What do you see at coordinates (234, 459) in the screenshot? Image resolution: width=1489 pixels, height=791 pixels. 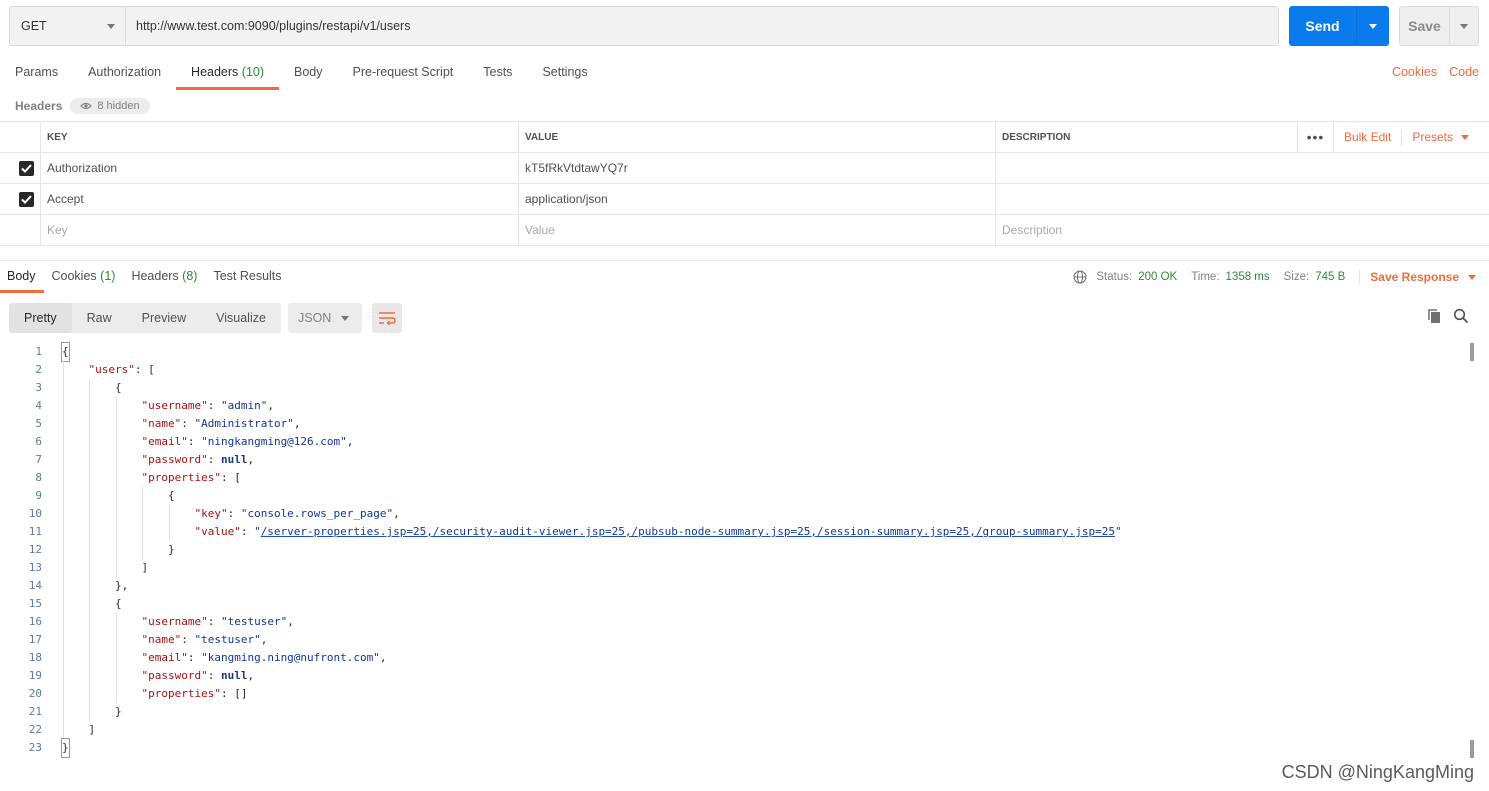 I see `code-token: null` at bounding box center [234, 459].